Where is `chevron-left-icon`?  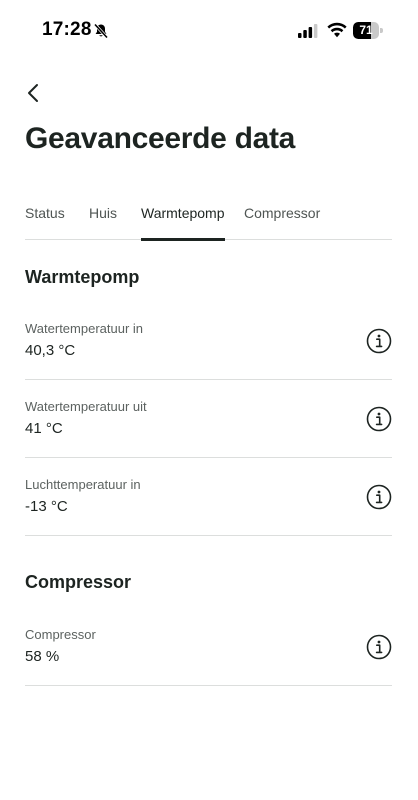 chevron-left-icon is located at coordinates (33, 93).